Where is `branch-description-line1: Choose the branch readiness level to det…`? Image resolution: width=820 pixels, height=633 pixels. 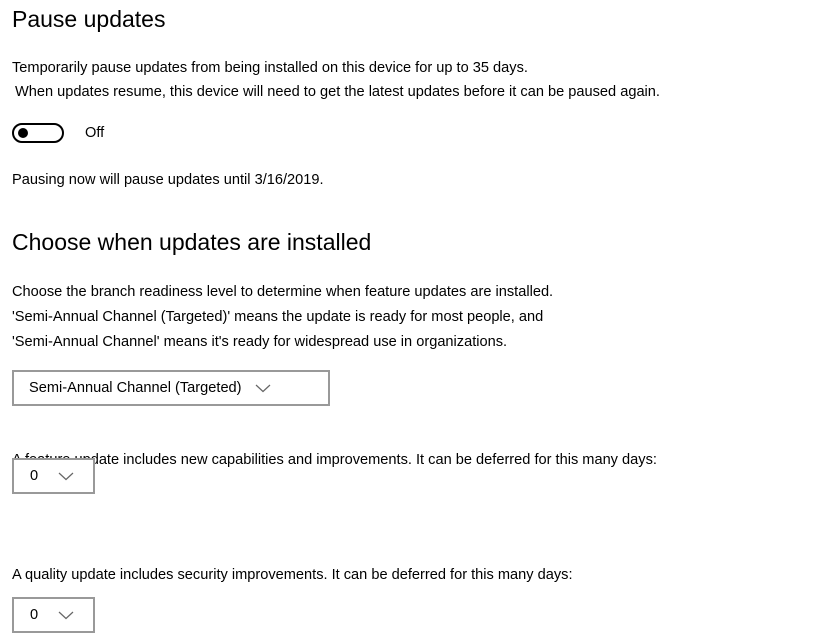 branch-description-line1: Choose the branch readiness level to det… is located at coordinates (283, 292).